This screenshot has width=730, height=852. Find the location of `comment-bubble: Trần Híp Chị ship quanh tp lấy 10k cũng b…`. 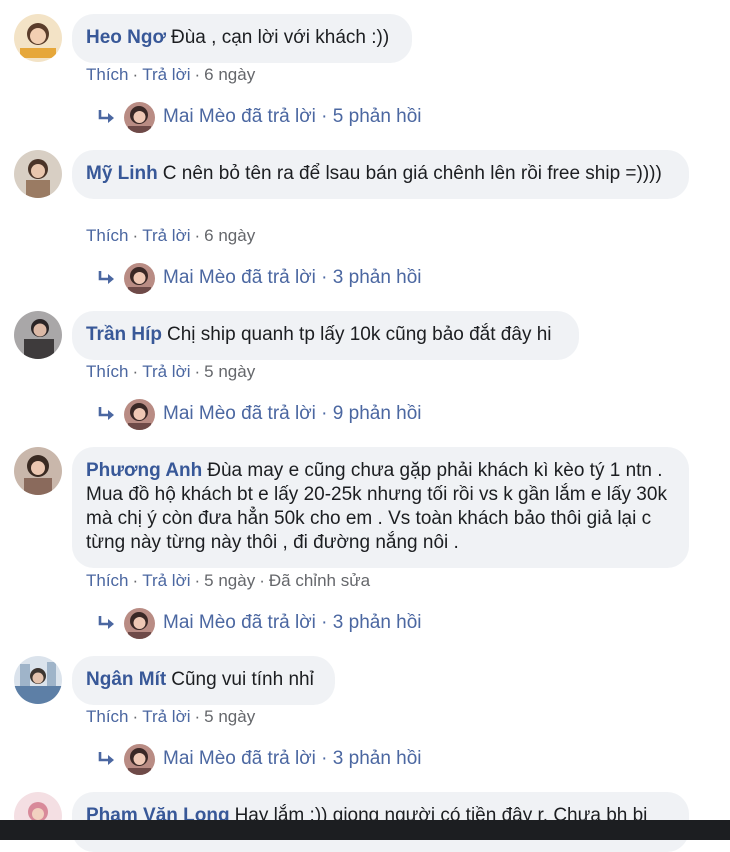

comment-bubble: Trần Híp Chị ship quanh tp lấy 10k cũng b… is located at coordinates (325, 335).